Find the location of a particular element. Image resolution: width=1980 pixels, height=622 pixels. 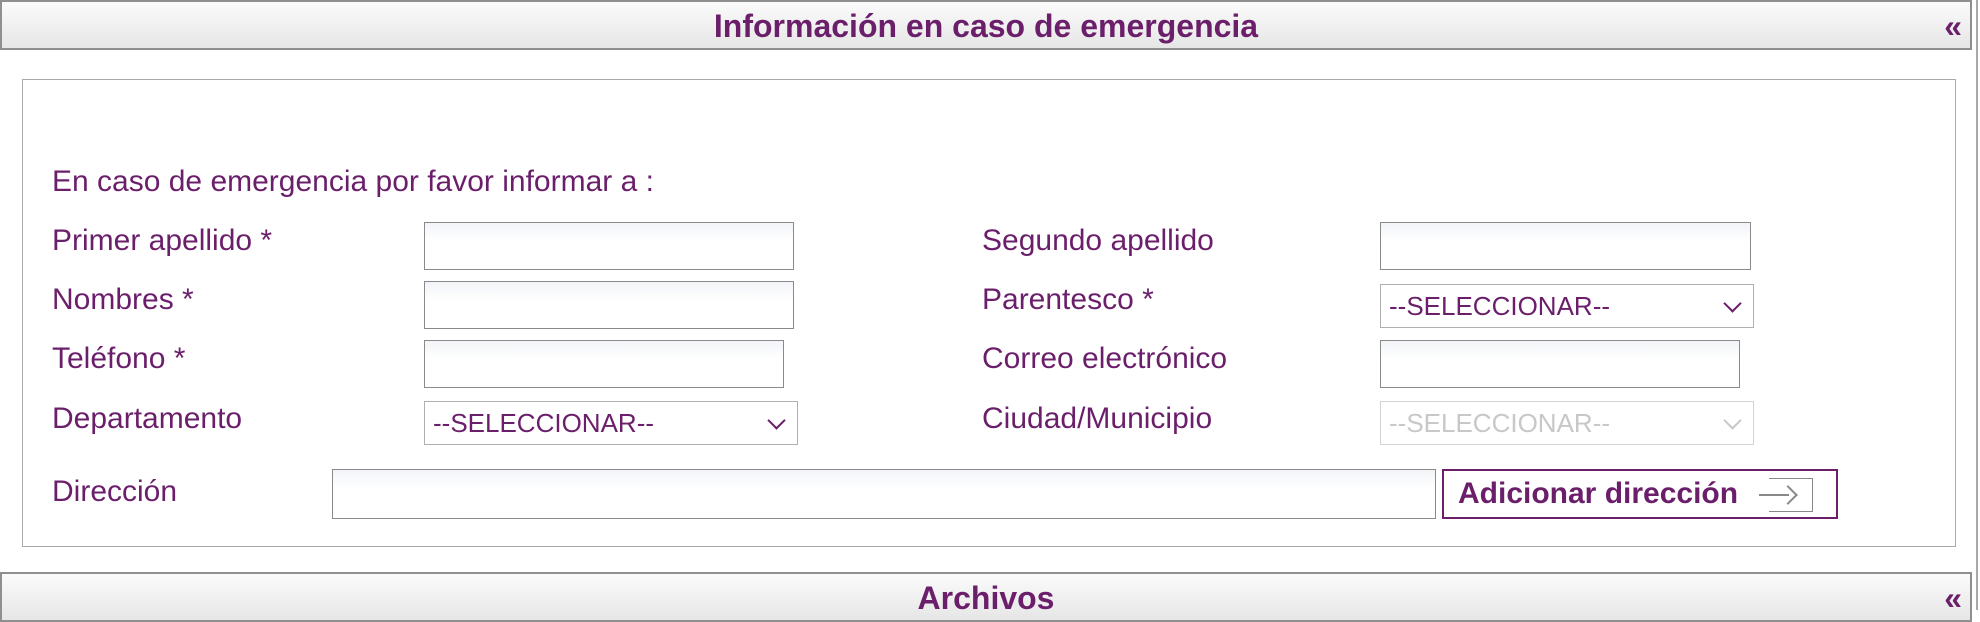

emergency-section-header: Información en caso de emergencia « is located at coordinates (986, 25).